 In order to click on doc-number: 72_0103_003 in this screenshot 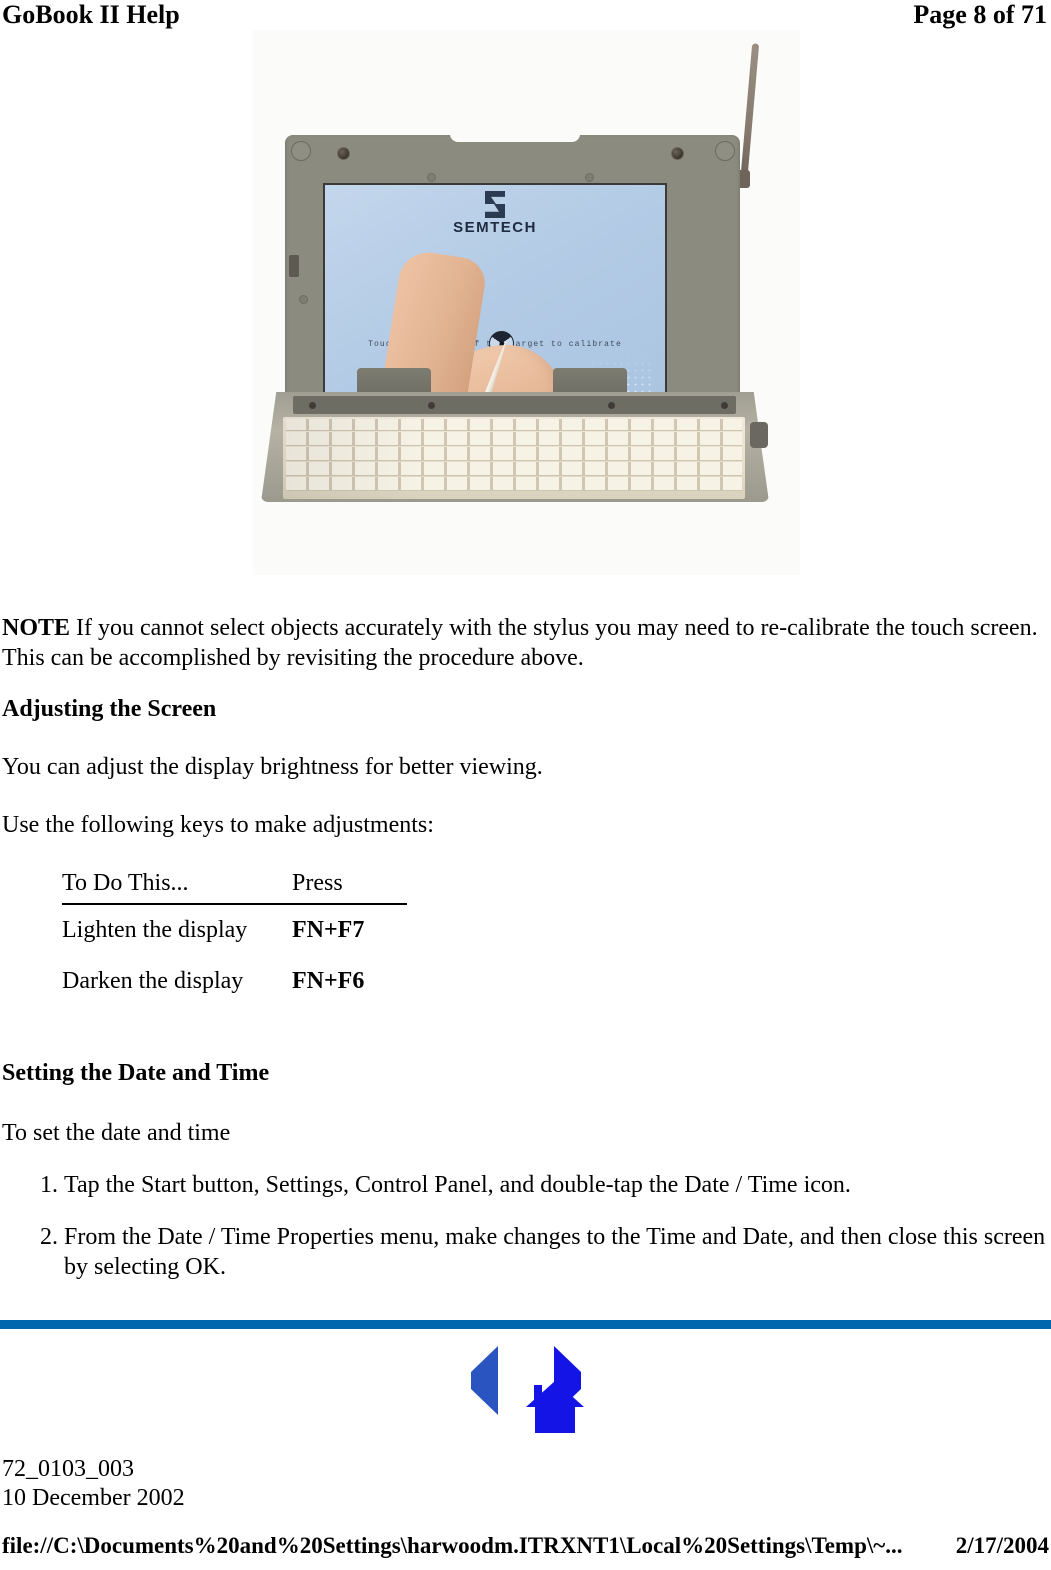, I will do `click(68, 1469)`.